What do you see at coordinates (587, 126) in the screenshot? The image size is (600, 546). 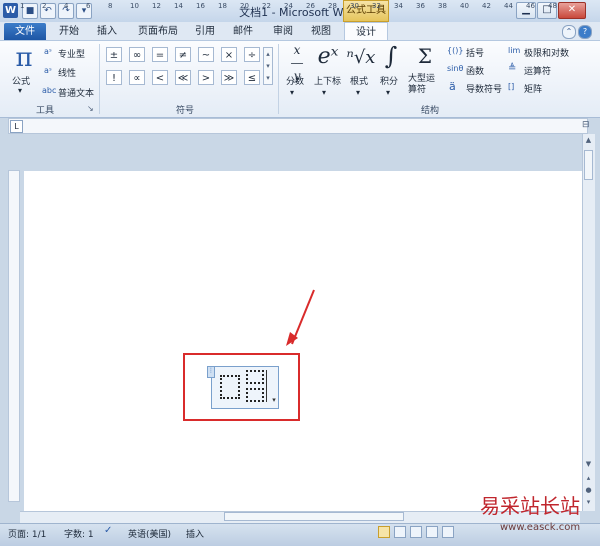 I see `view-ruler-icon: ⊟` at bounding box center [587, 126].